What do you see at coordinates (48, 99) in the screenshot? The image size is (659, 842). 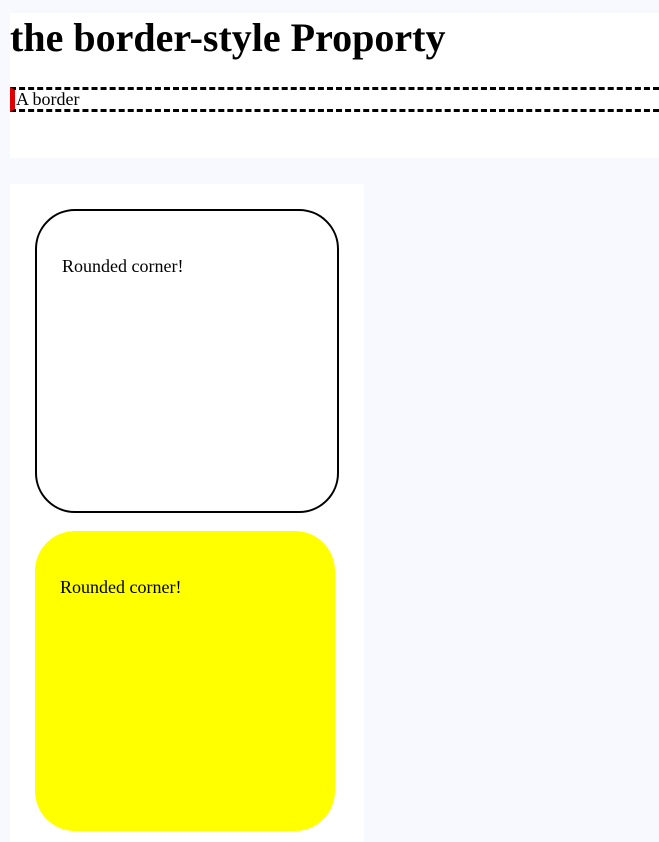 I see `border-demo-text: A border` at bounding box center [48, 99].